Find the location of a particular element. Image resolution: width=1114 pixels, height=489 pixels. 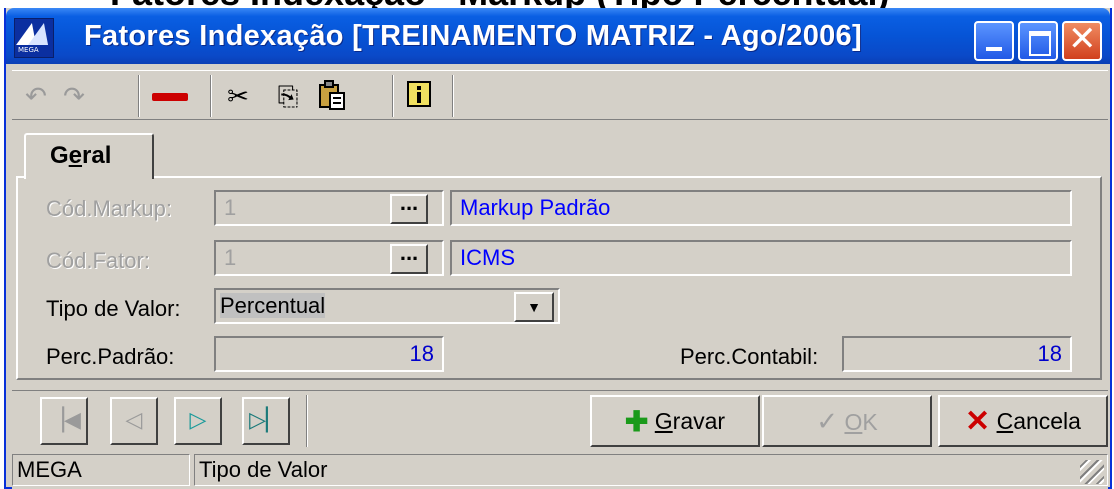

minimize-button is located at coordinates (994, 41).